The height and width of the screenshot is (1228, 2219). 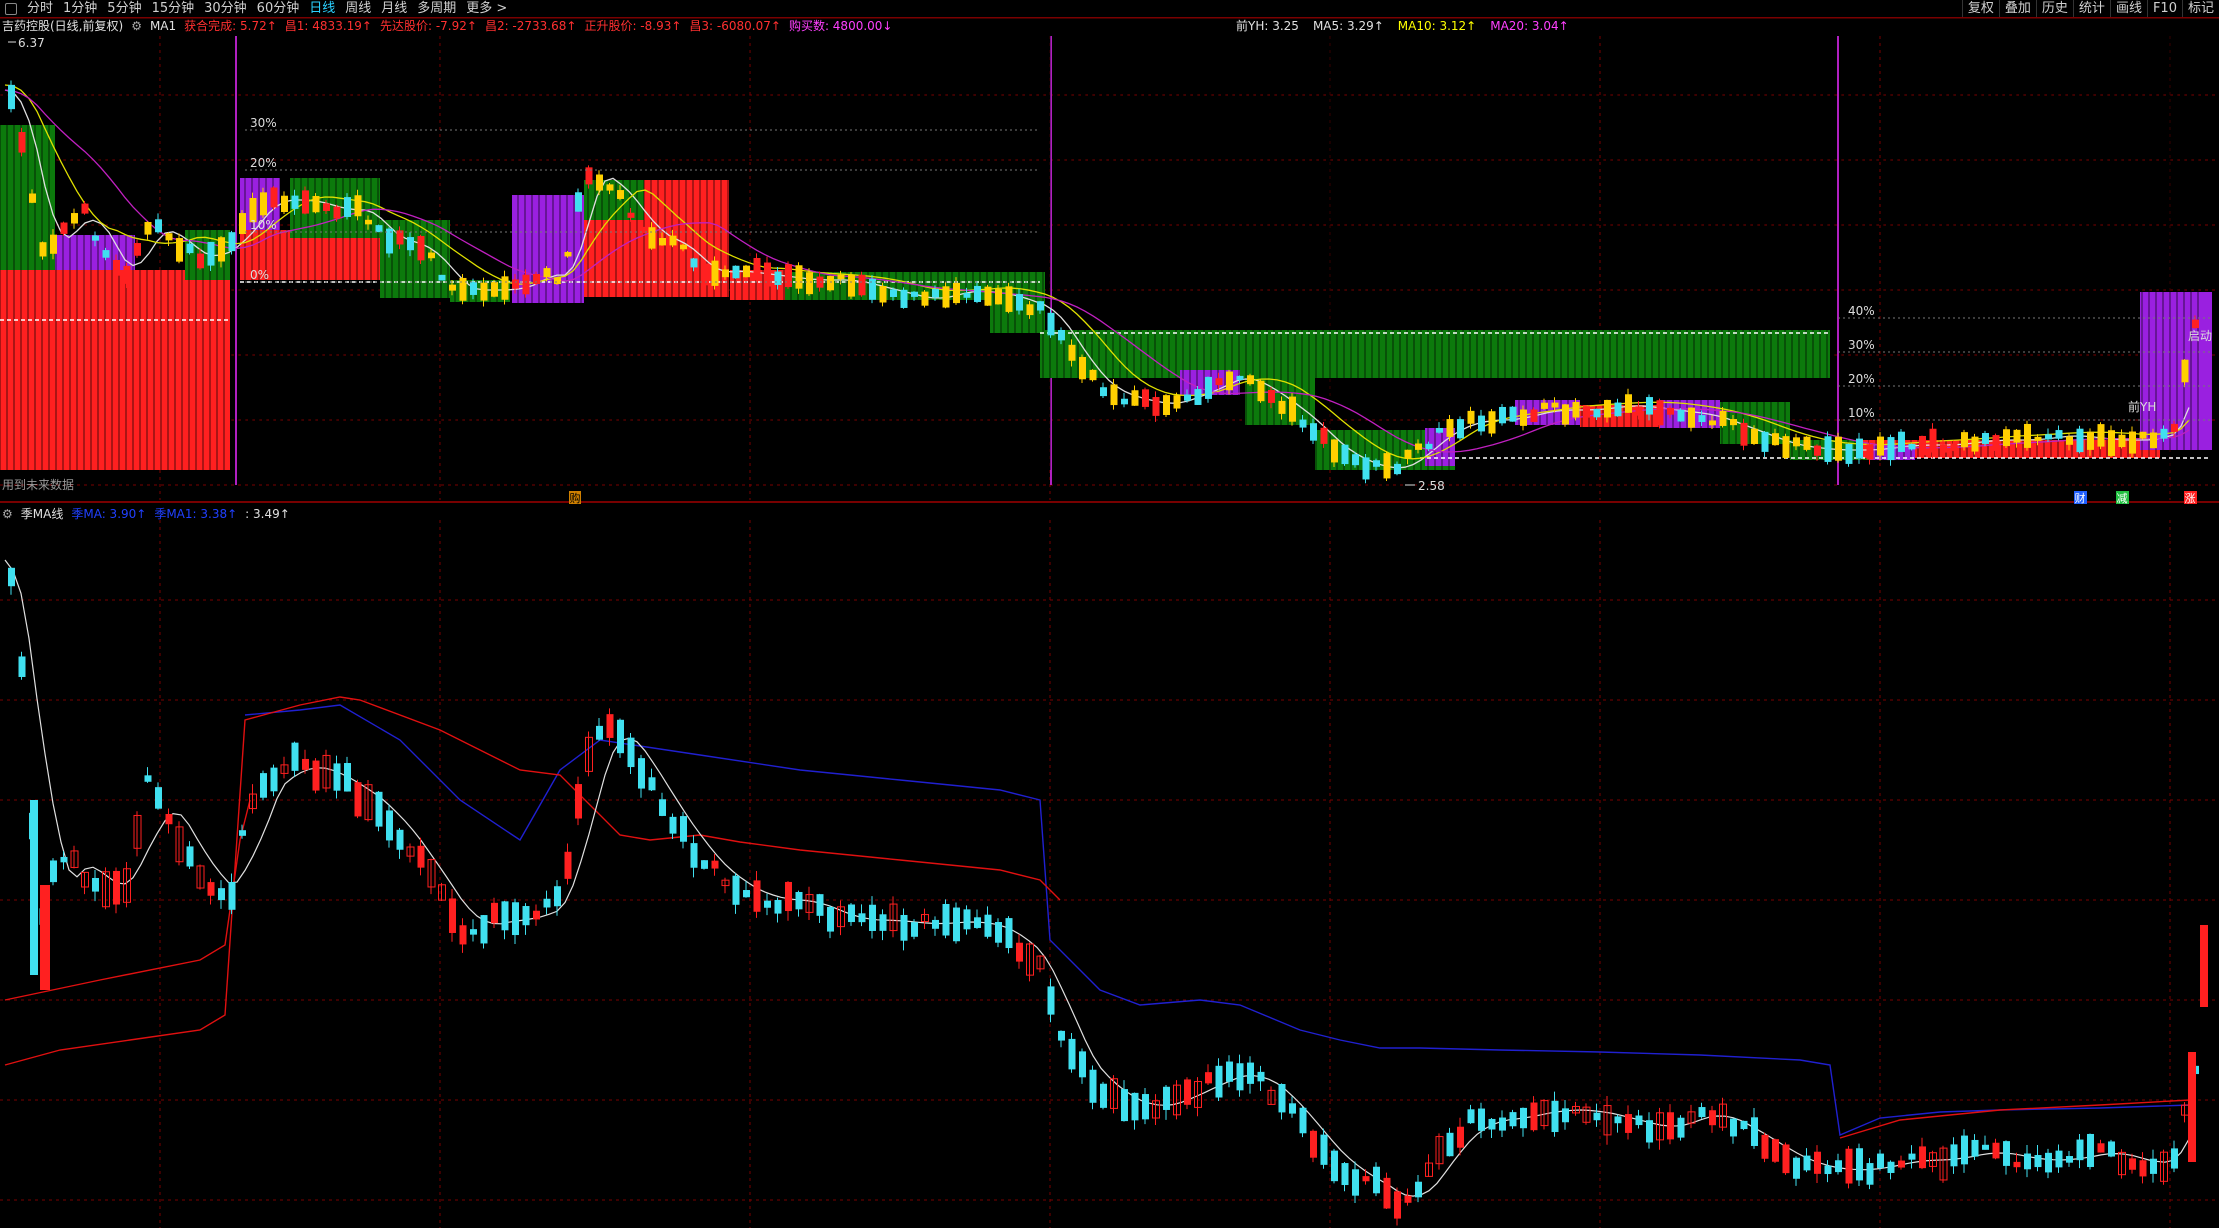 What do you see at coordinates (63, 26) in the screenshot?
I see `stock-title: 吉药控股(日线,前复权)` at bounding box center [63, 26].